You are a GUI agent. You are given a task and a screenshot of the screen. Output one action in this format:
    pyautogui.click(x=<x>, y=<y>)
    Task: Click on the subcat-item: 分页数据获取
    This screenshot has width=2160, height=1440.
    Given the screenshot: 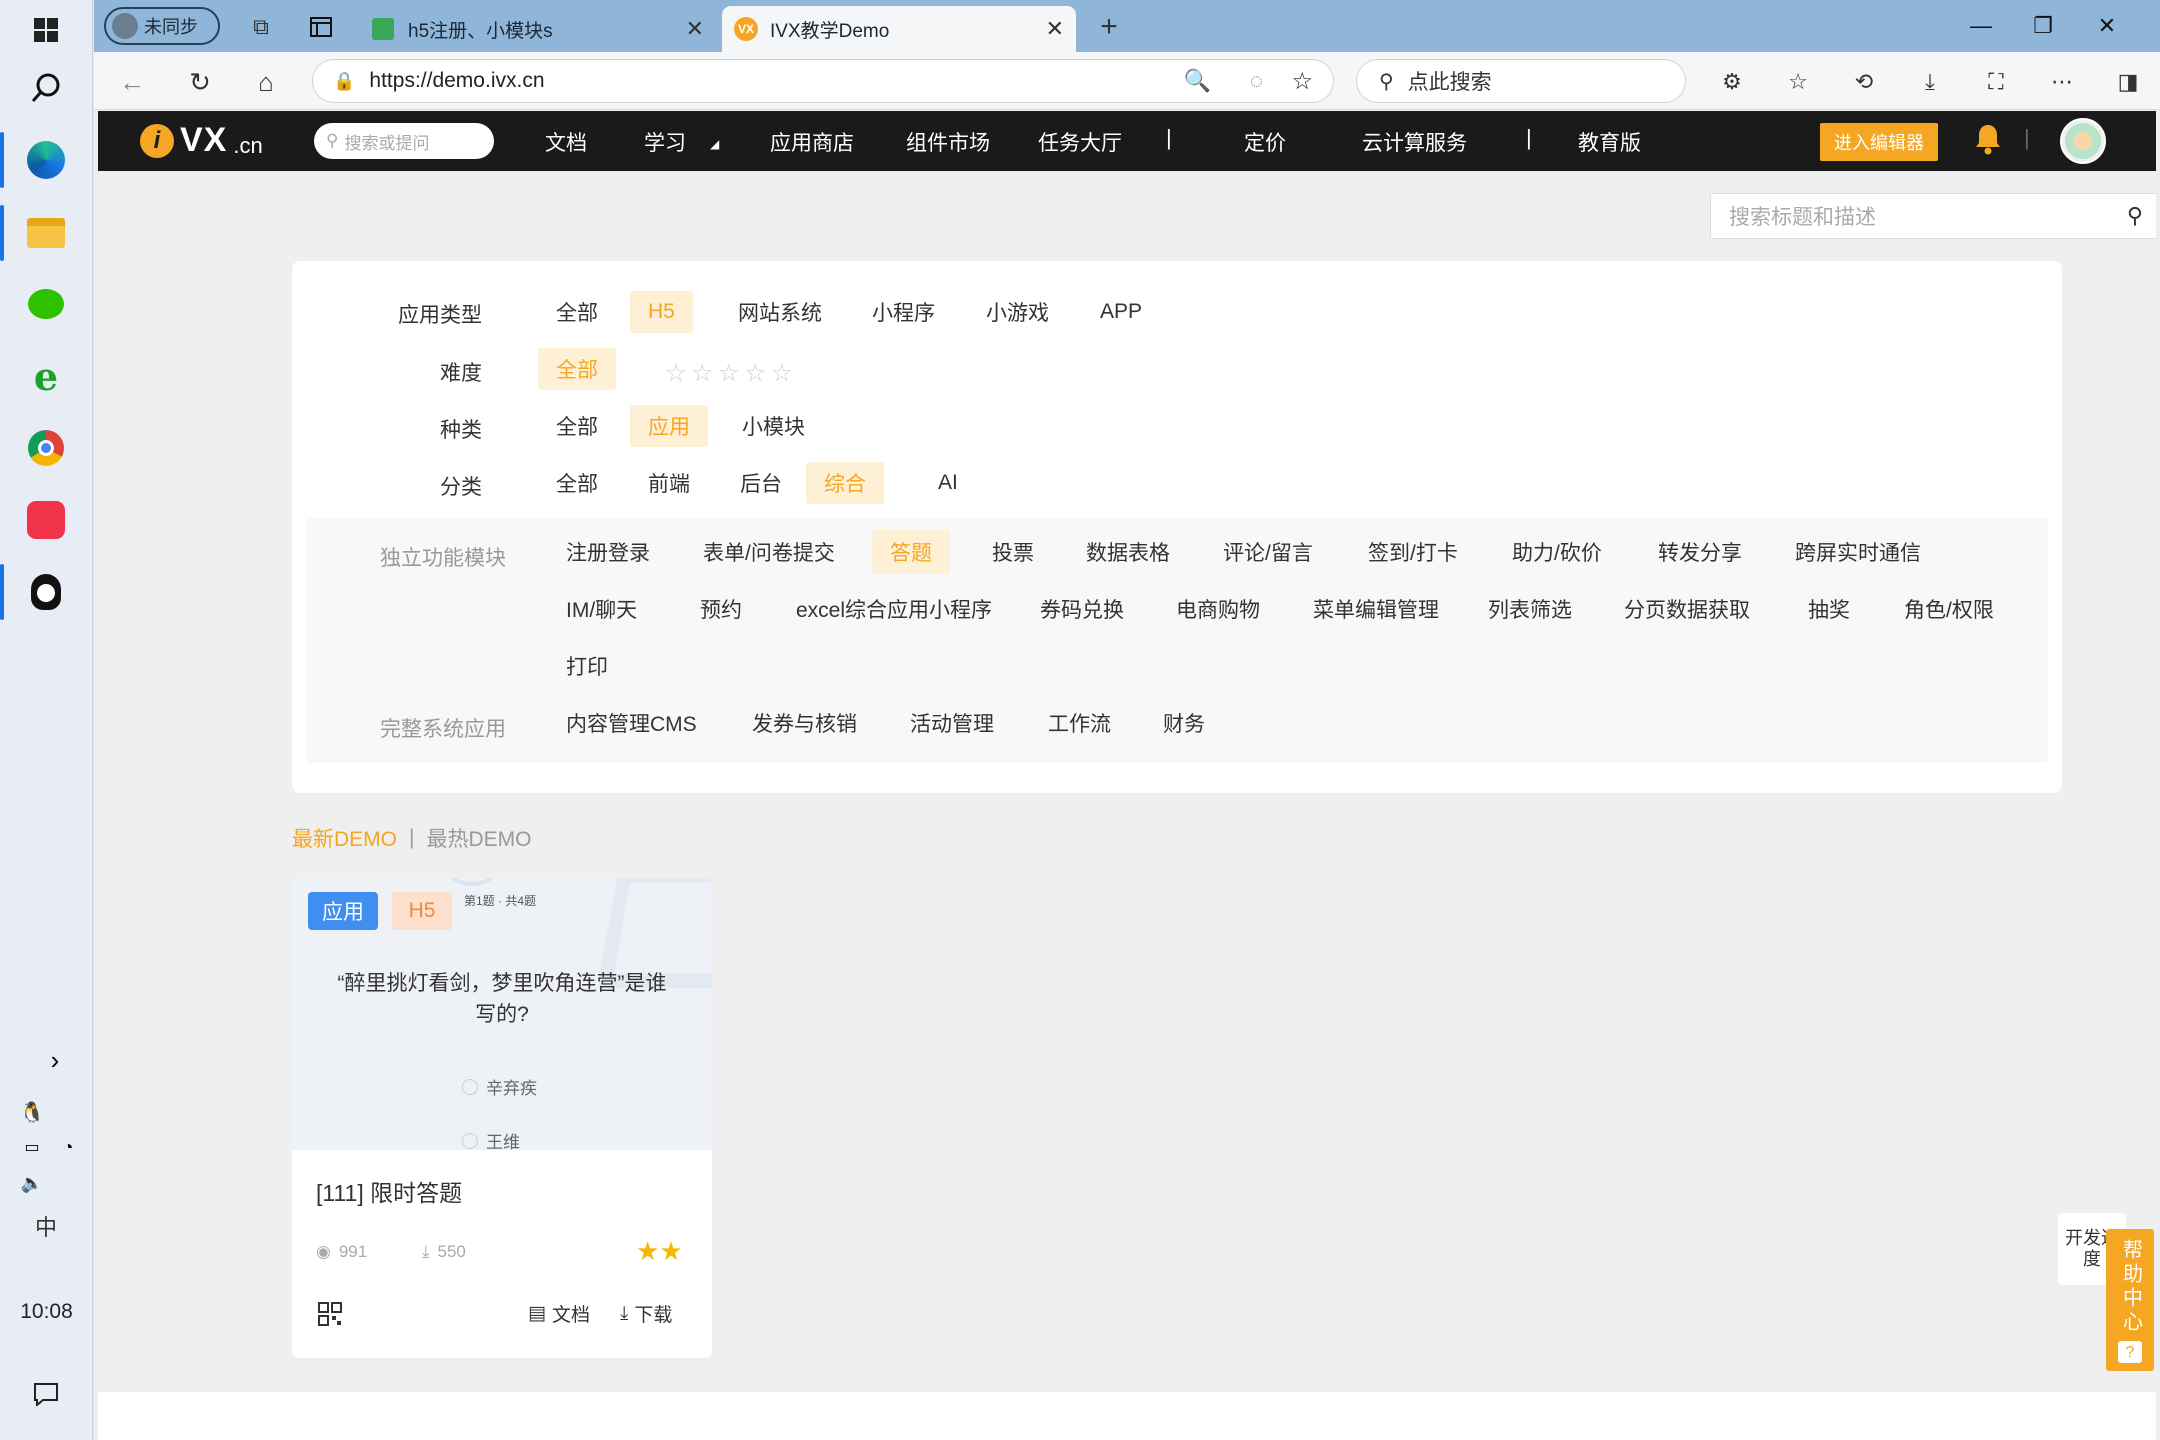 What is the action you would take?
    pyautogui.click(x=1687, y=609)
    